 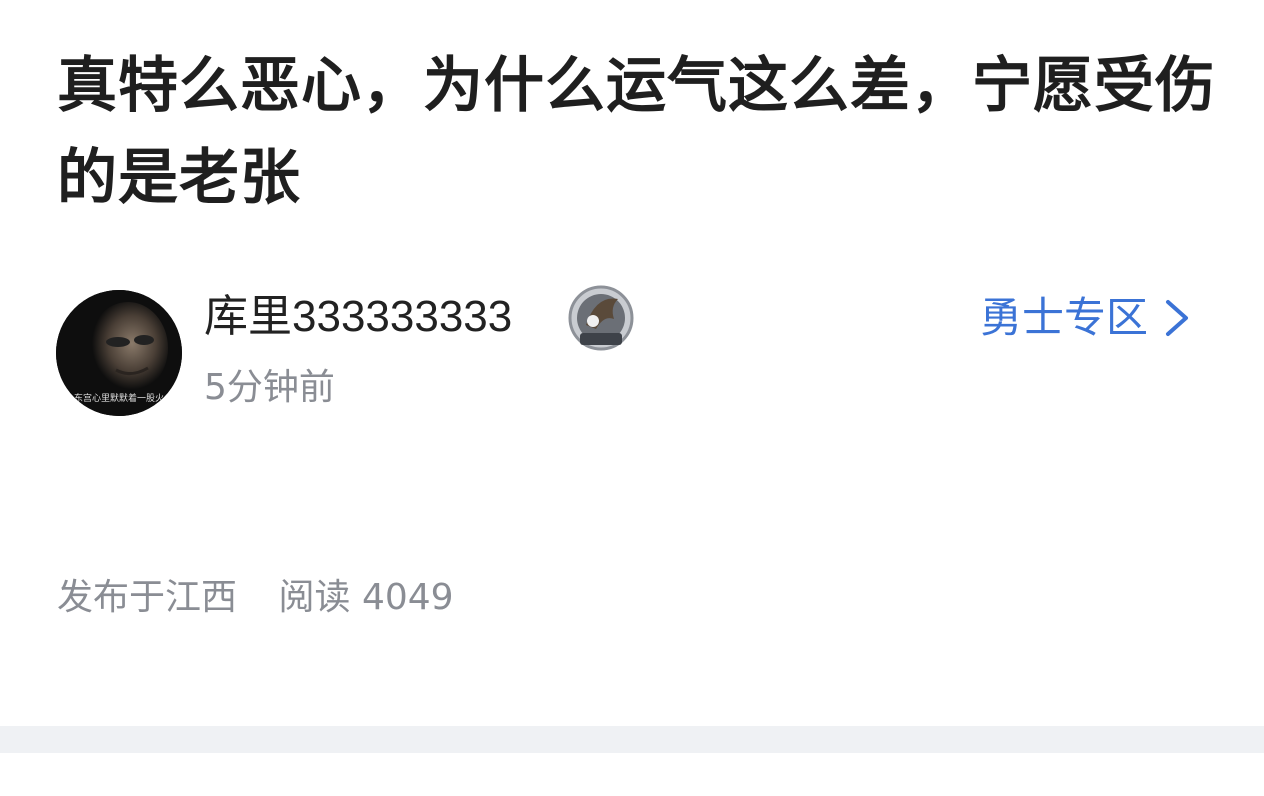 What do you see at coordinates (1177, 318) in the screenshot?
I see `chevron-right-icon` at bounding box center [1177, 318].